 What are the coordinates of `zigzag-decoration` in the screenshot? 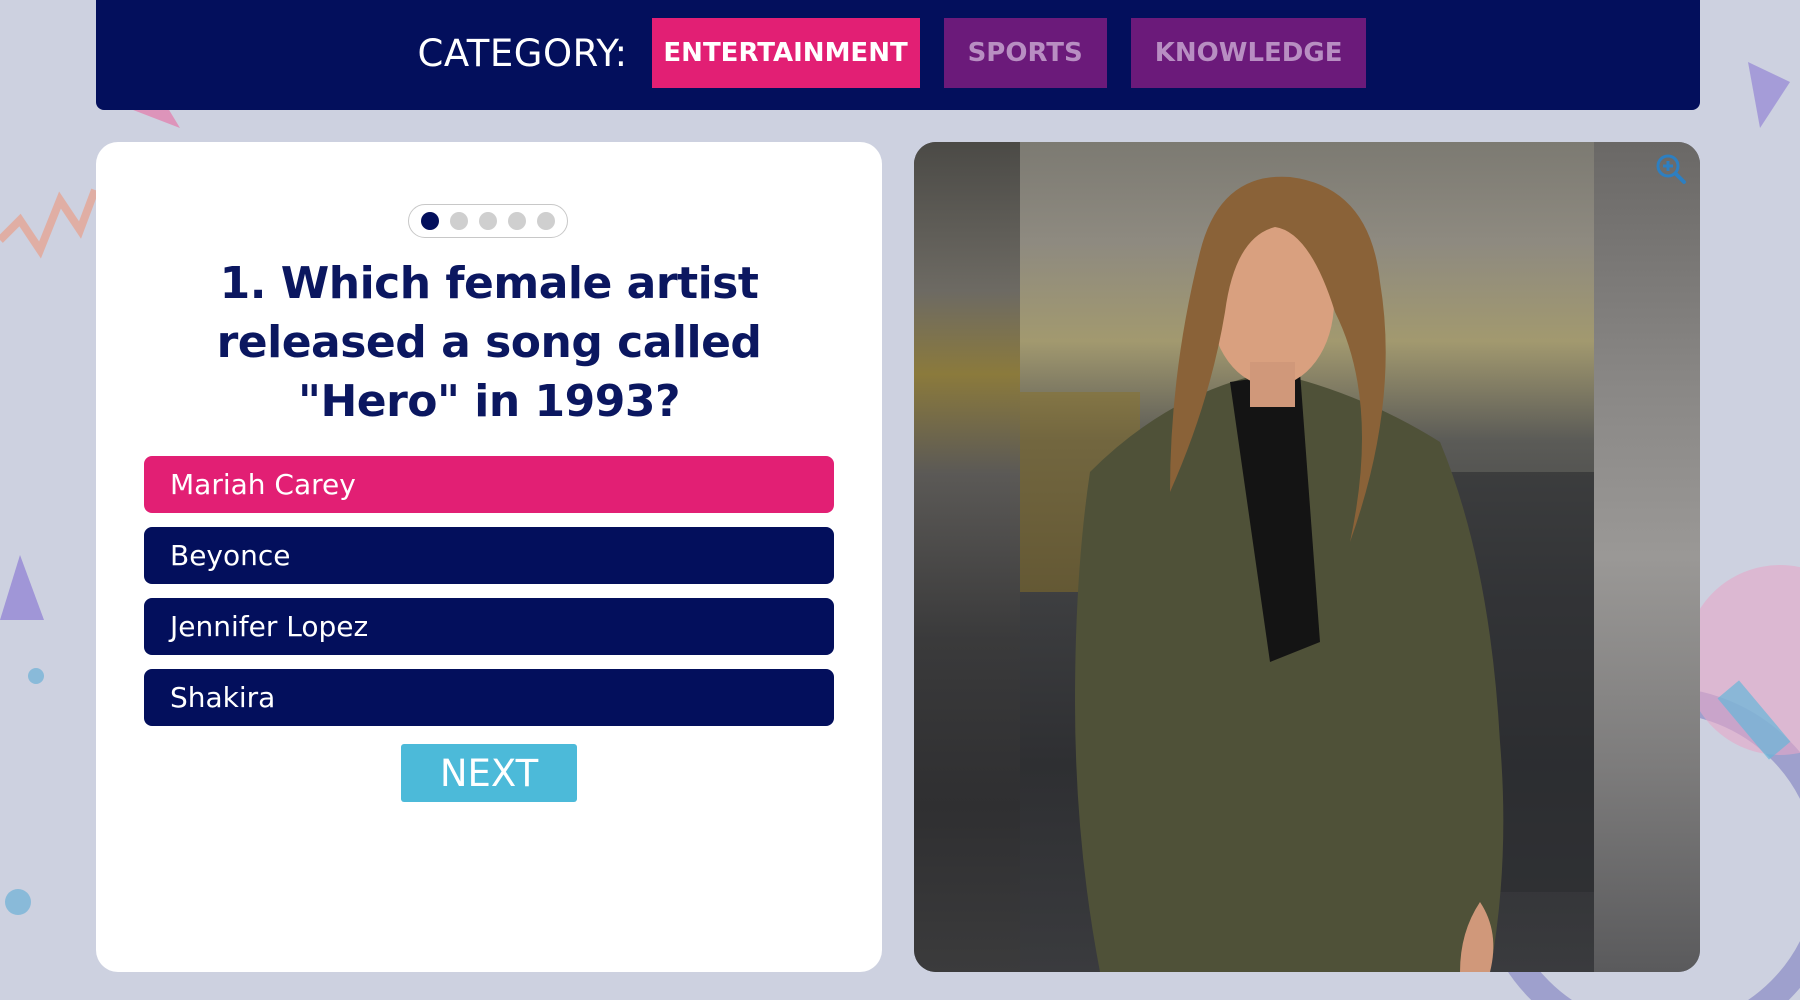 It's located at (49, 223).